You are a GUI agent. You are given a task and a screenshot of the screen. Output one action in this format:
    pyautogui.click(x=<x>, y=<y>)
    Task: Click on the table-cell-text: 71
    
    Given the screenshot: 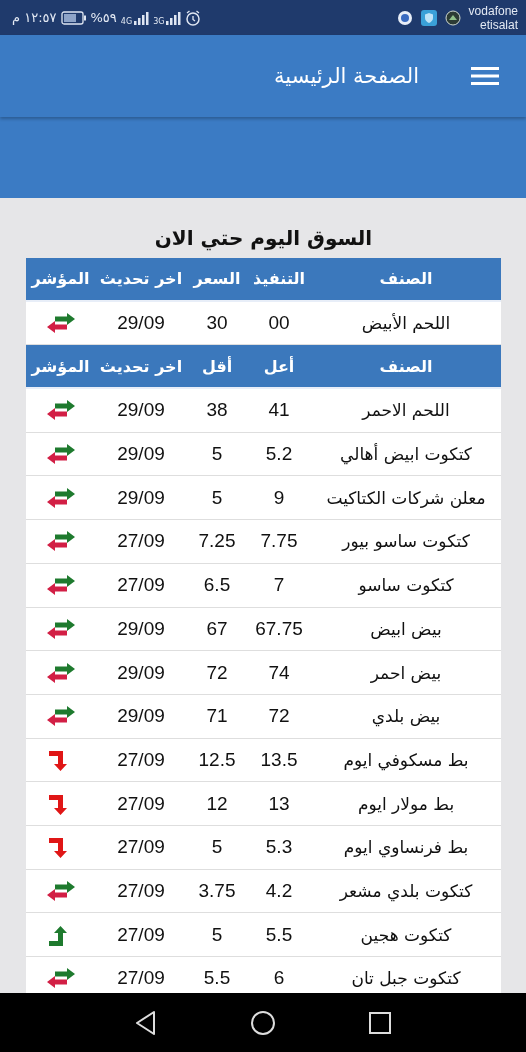 What is the action you would take?
    pyautogui.click(x=217, y=716)
    